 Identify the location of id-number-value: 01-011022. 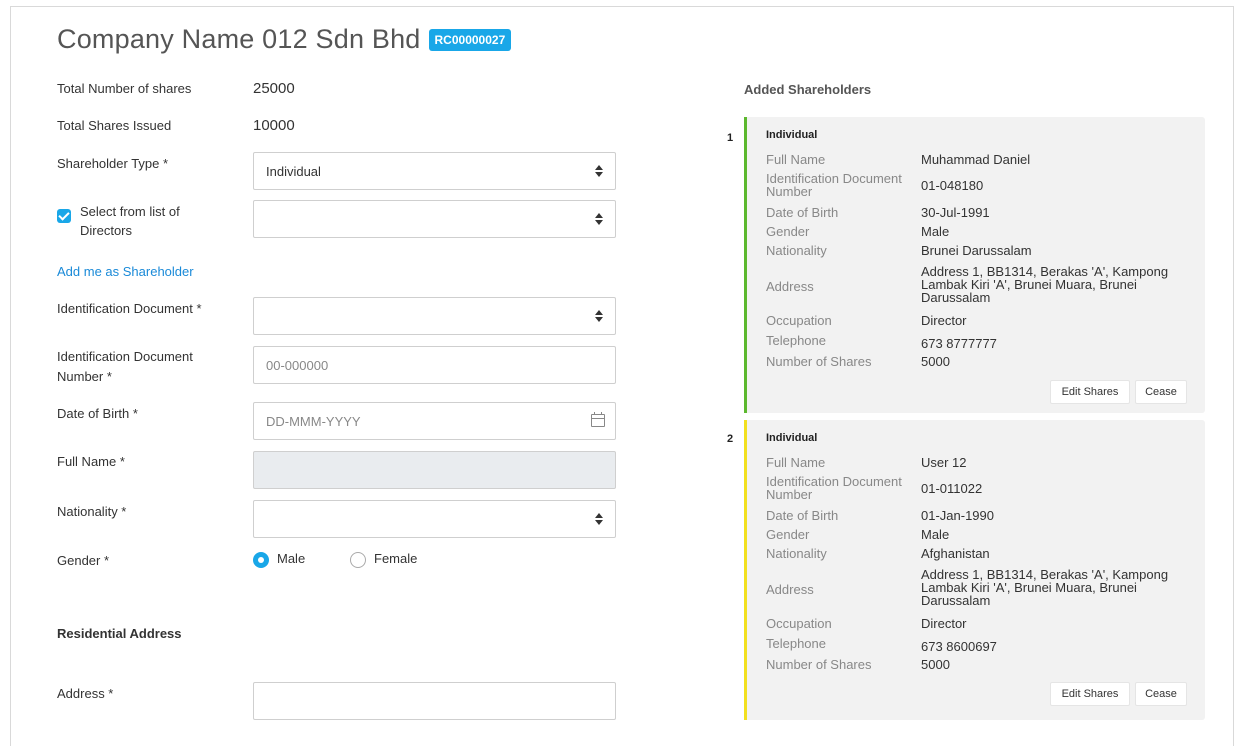
(952, 488).